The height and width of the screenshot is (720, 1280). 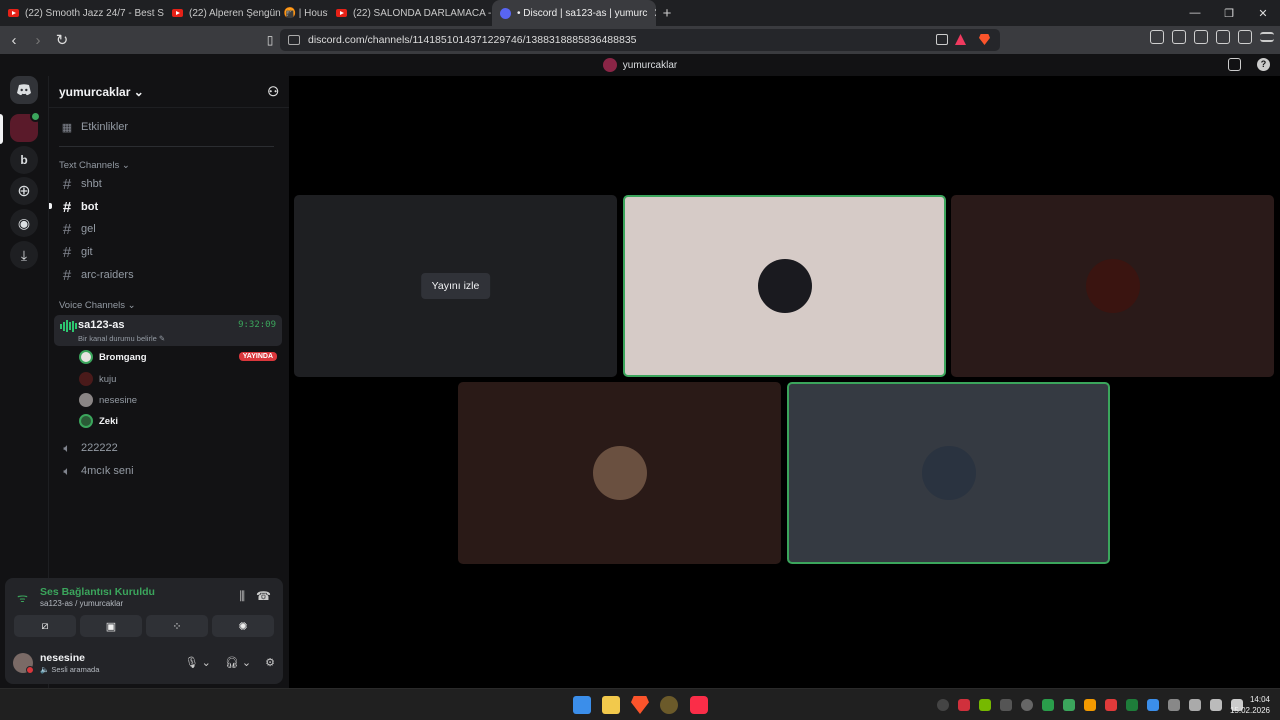 I want to click on discord-title: yumurcaklar, so click(x=650, y=65).